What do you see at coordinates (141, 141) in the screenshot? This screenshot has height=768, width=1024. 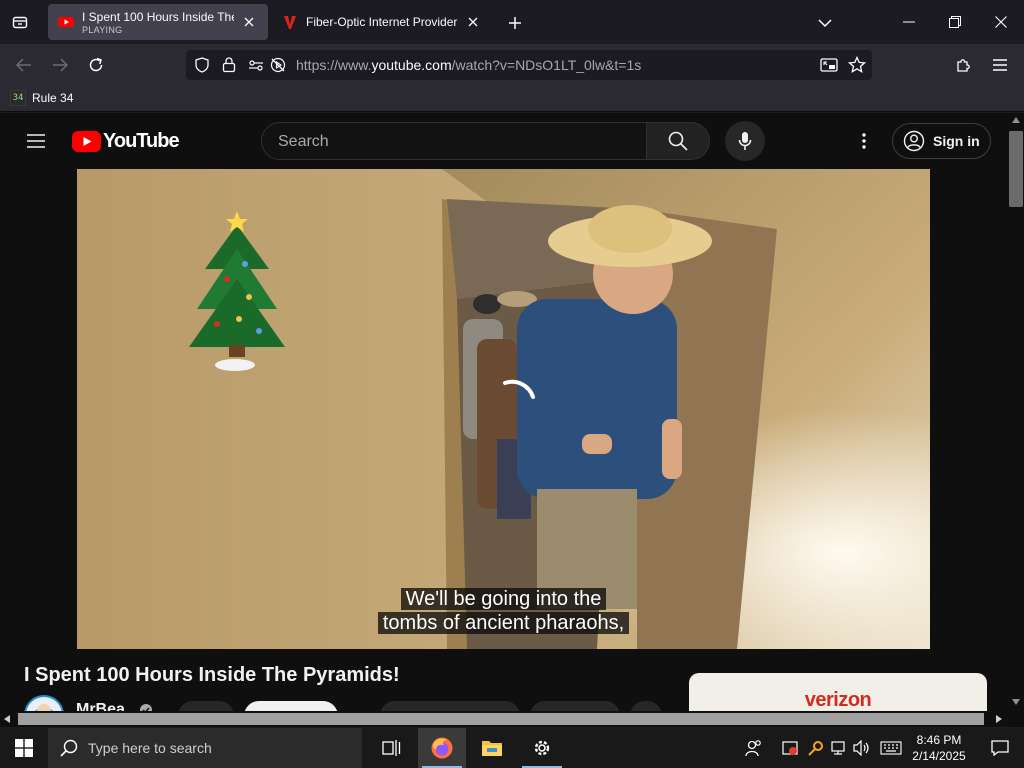 I see `youtube-wordmark: YouTube` at bounding box center [141, 141].